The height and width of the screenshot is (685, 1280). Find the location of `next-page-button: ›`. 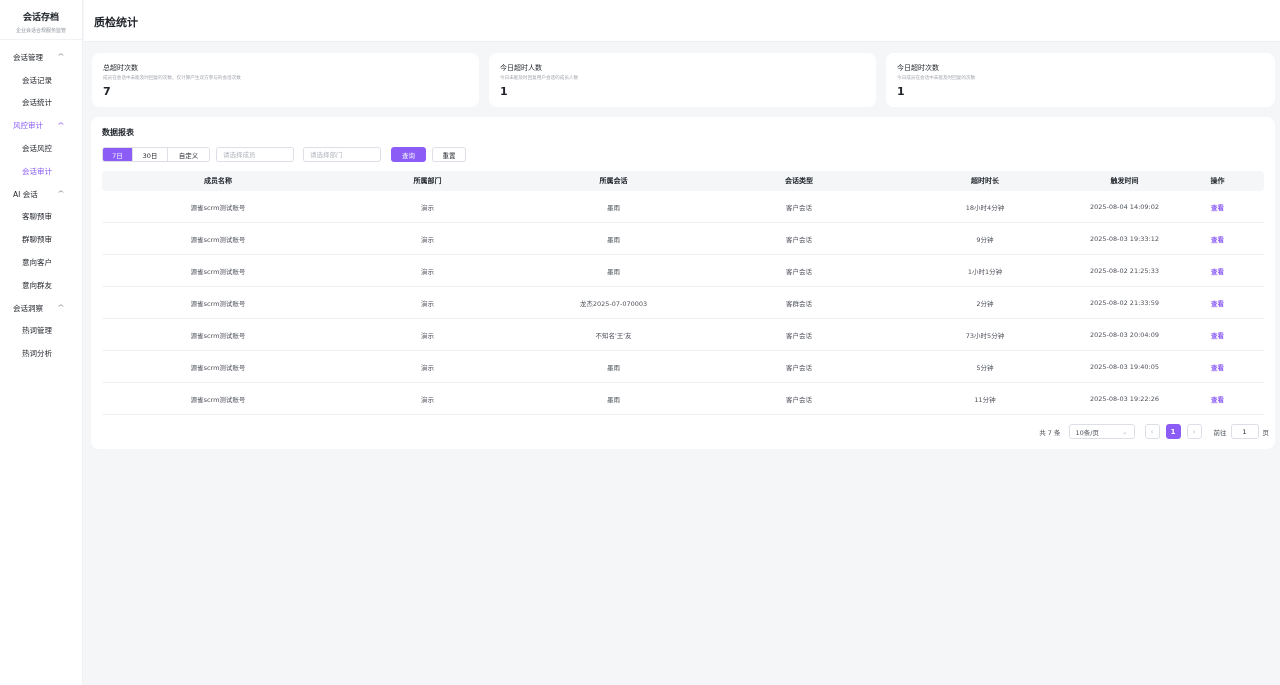

next-page-button: › is located at coordinates (1194, 431).